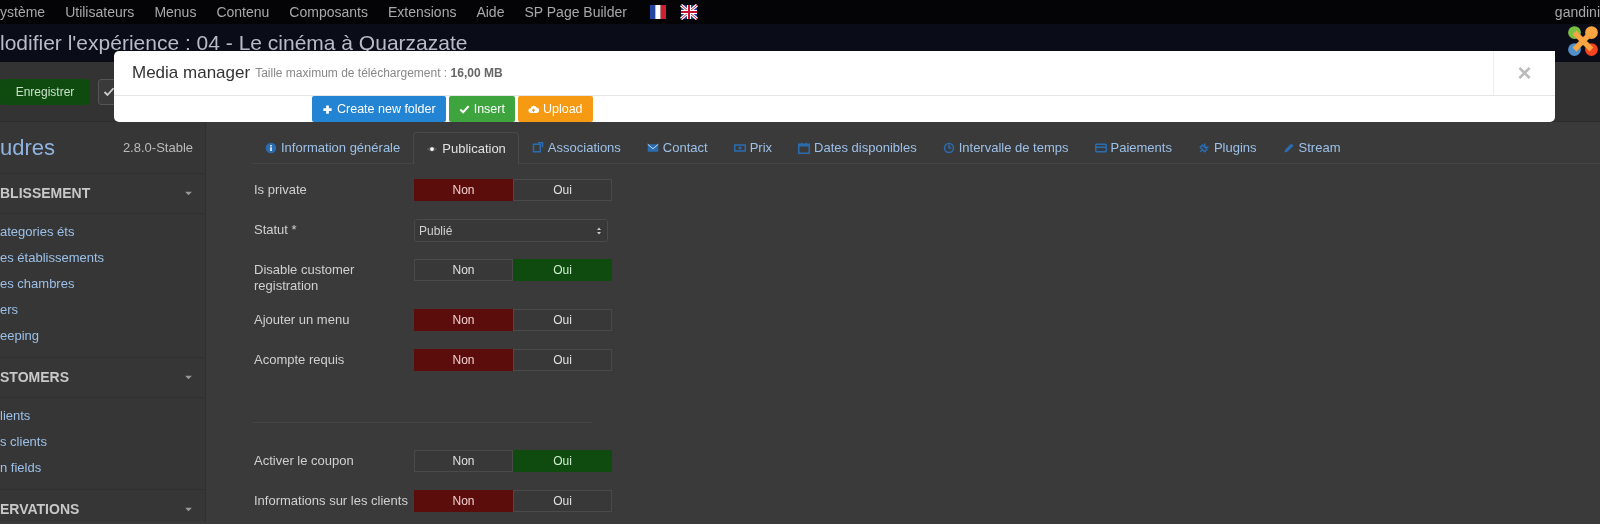  What do you see at coordinates (34, 377) in the screenshot?
I see `section-title: STOMERS` at bounding box center [34, 377].